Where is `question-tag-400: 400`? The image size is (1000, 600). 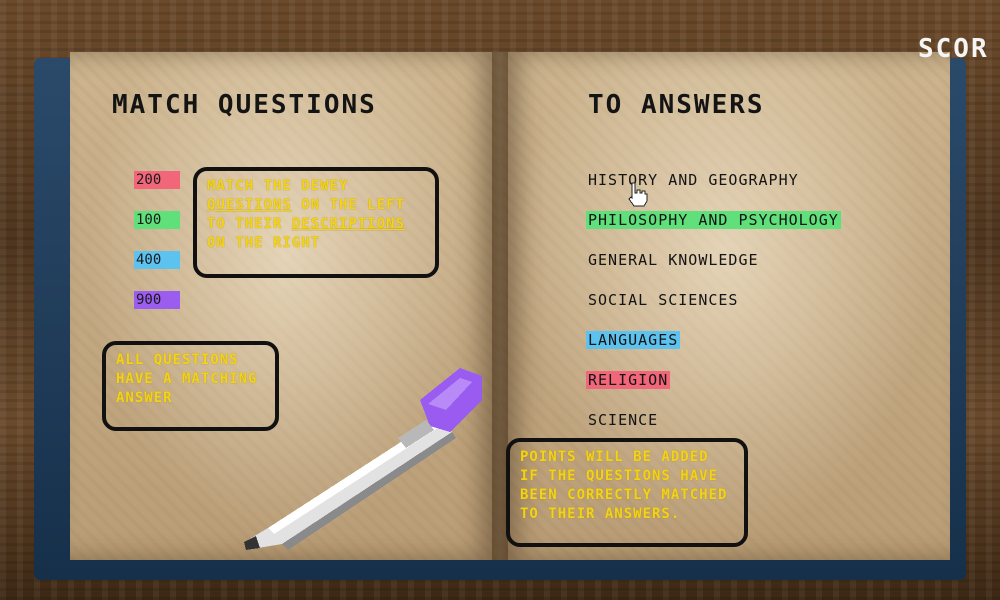
question-tag-400: 400 is located at coordinates (157, 260).